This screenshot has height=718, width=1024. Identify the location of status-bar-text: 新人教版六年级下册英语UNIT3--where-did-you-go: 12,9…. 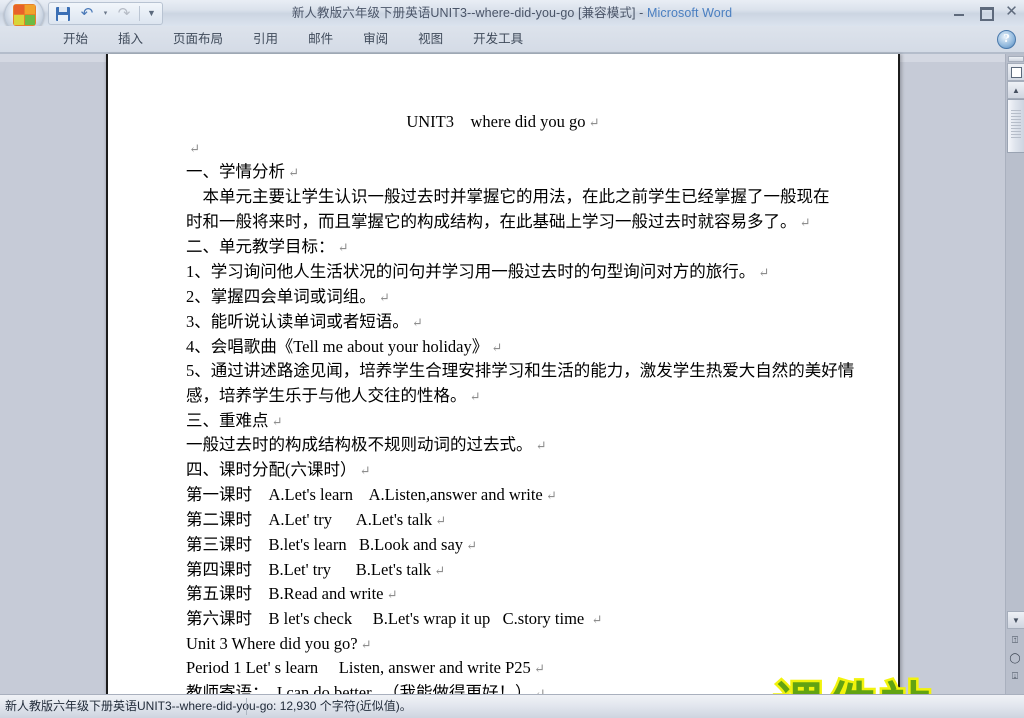
(208, 706).